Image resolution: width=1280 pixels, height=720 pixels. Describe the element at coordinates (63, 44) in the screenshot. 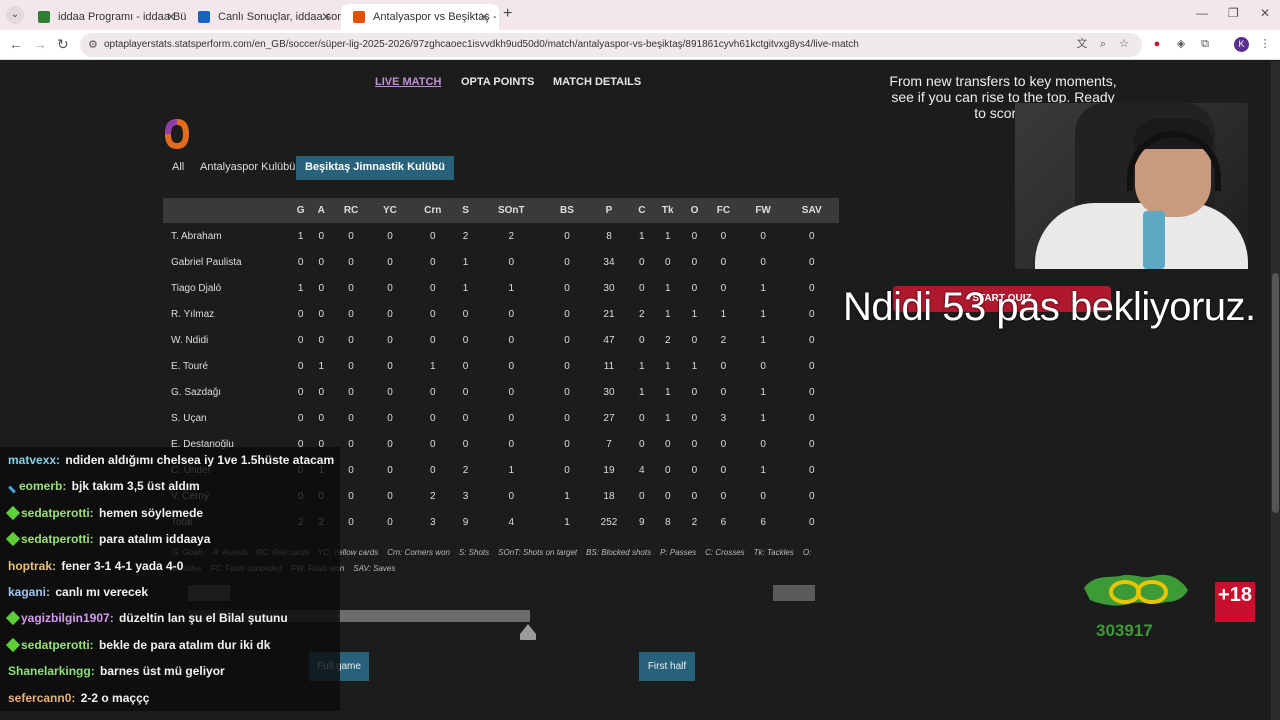

I see `reload-icon: ↻` at that location.